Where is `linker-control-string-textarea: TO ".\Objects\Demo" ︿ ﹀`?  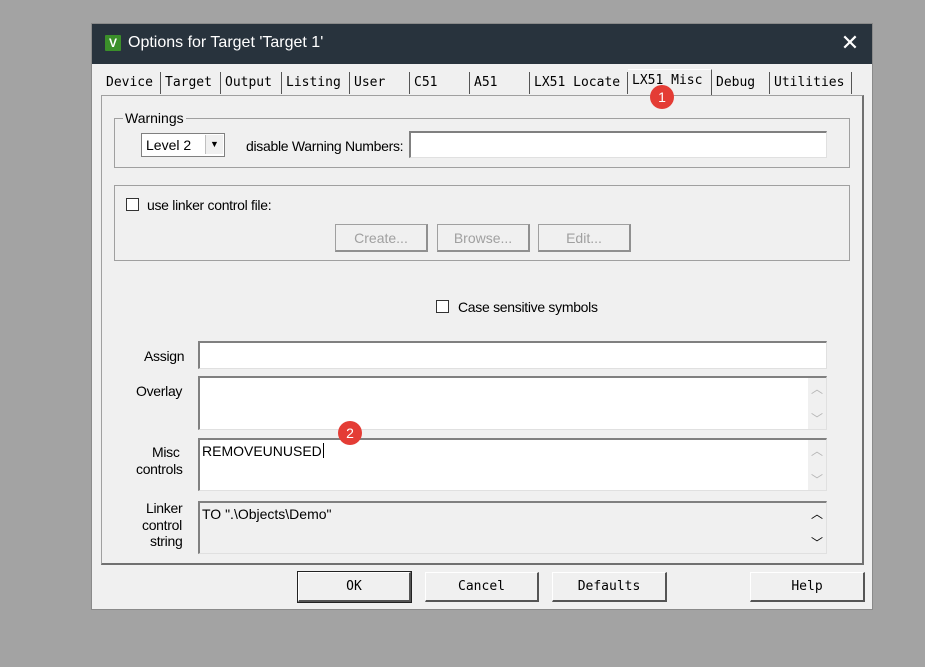
linker-control-string-textarea: TO ".\Objects\Demo" ︿ ﹀ is located at coordinates (512, 527).